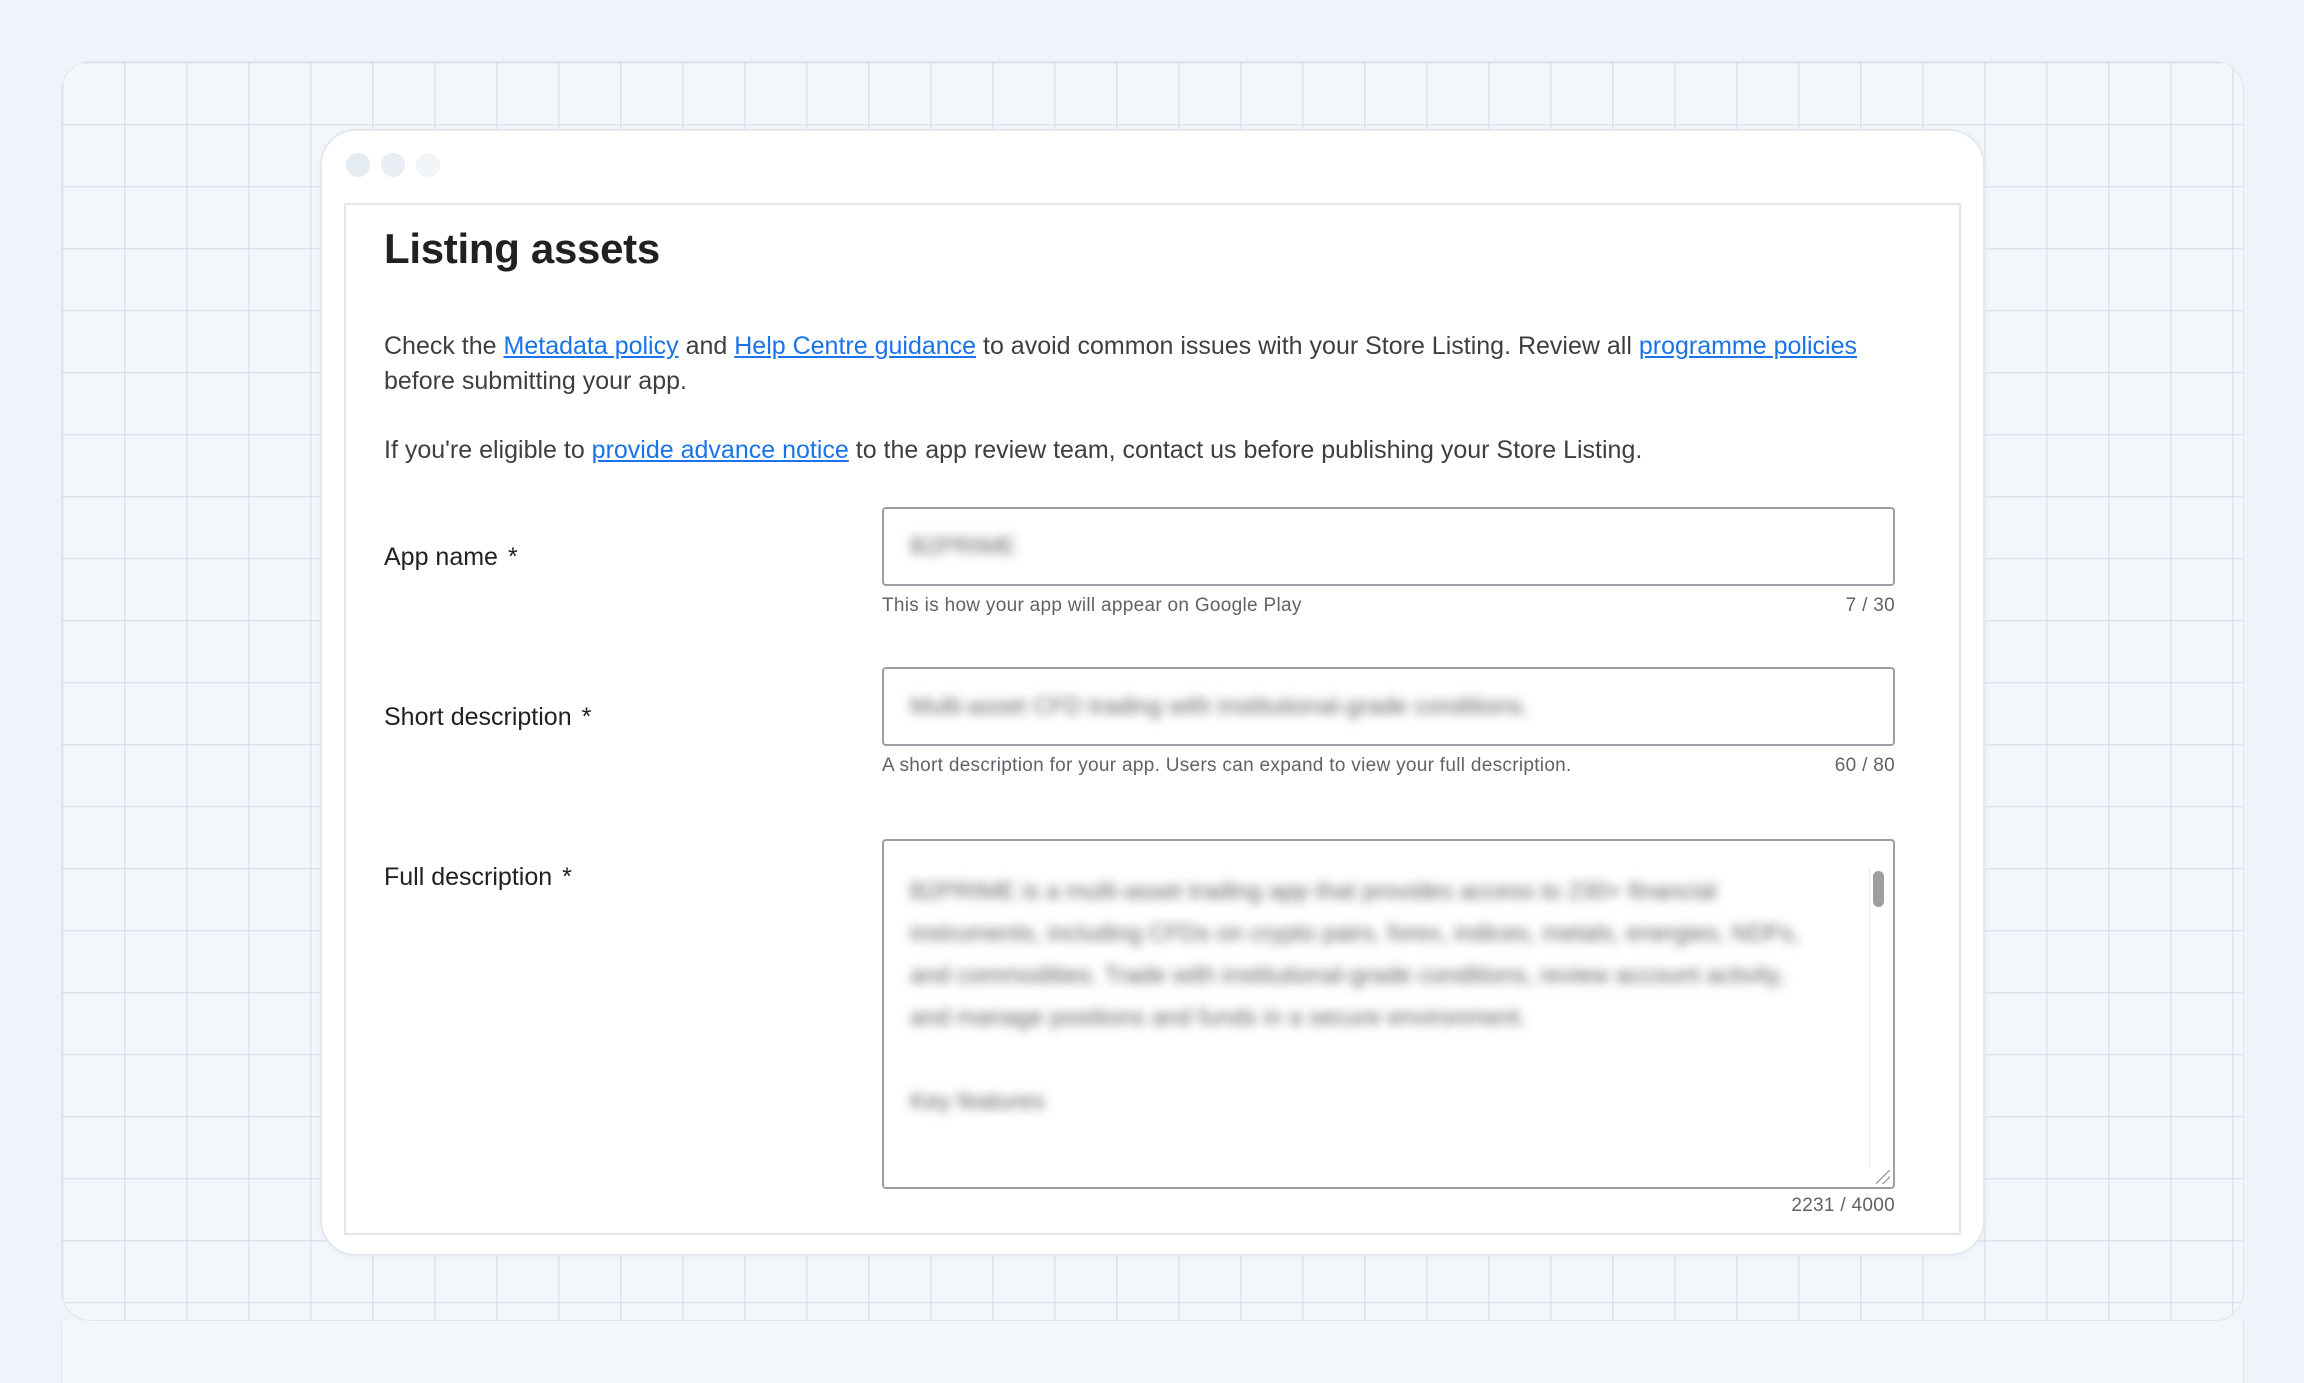 Image resolution: width=2304 pixels, height=1383 pixels. I want to click on window-controls, so click(393, 165).